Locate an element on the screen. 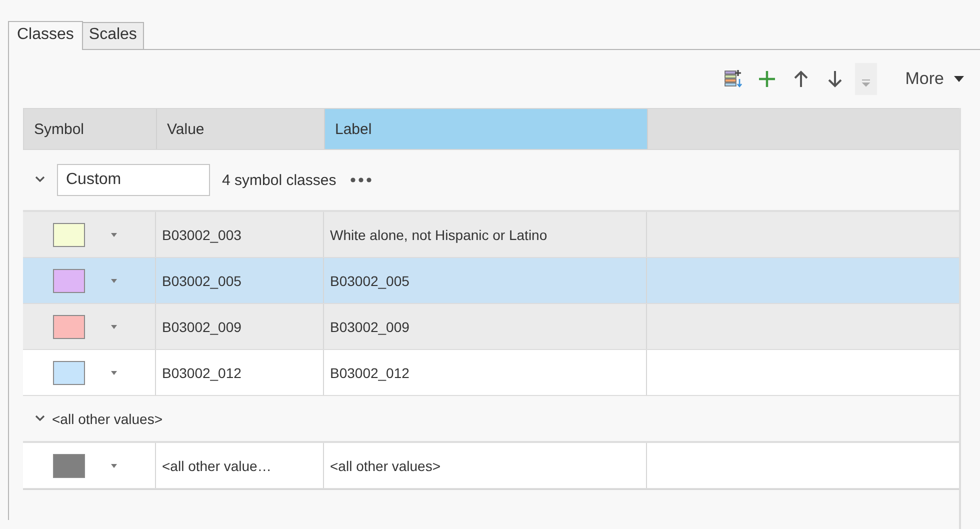  table-row: B03002_009 B03002_009 is located at coordinates (491, 327).